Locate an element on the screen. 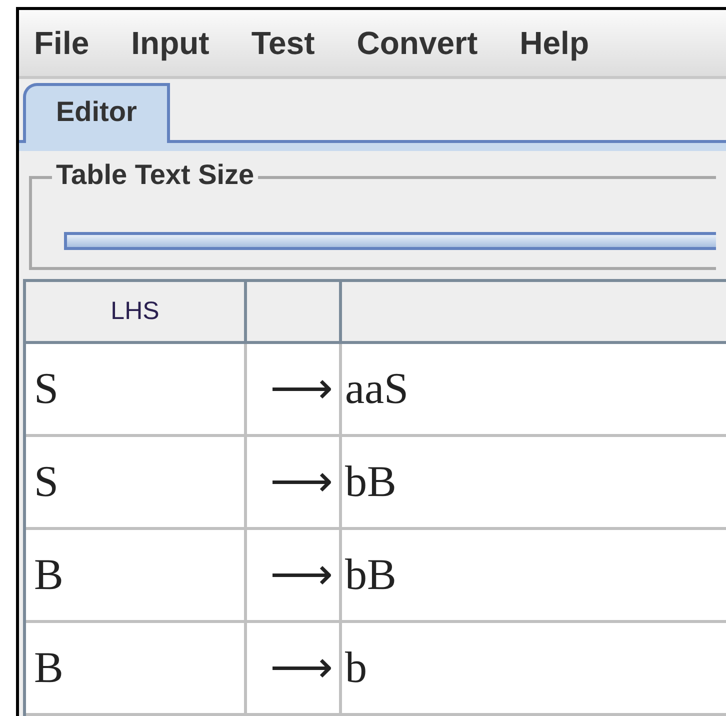 This screenshot has width=726, height=716. menu-item: Help is located at coordinates (554, 42).